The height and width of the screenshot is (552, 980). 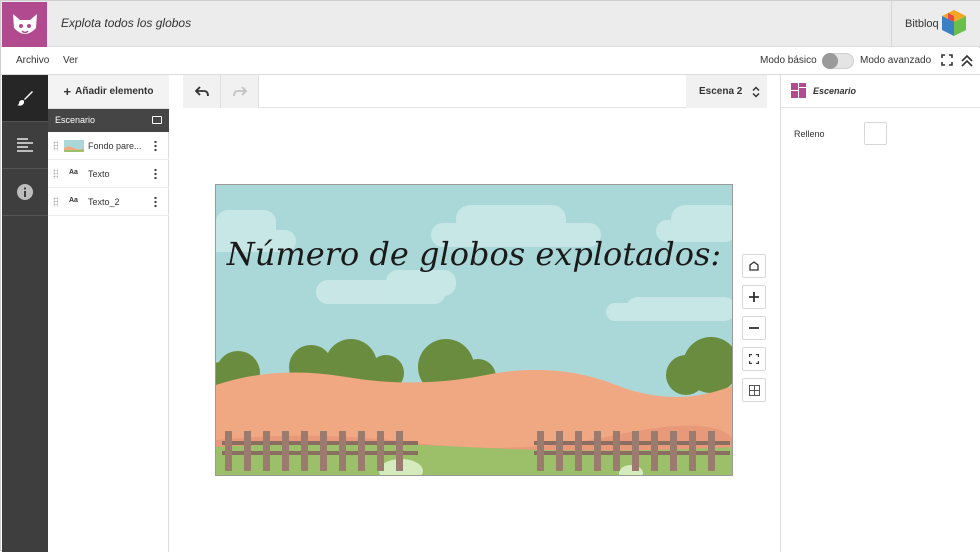 I want to click on rail-behaviour-button, so click(x=25, y=145).